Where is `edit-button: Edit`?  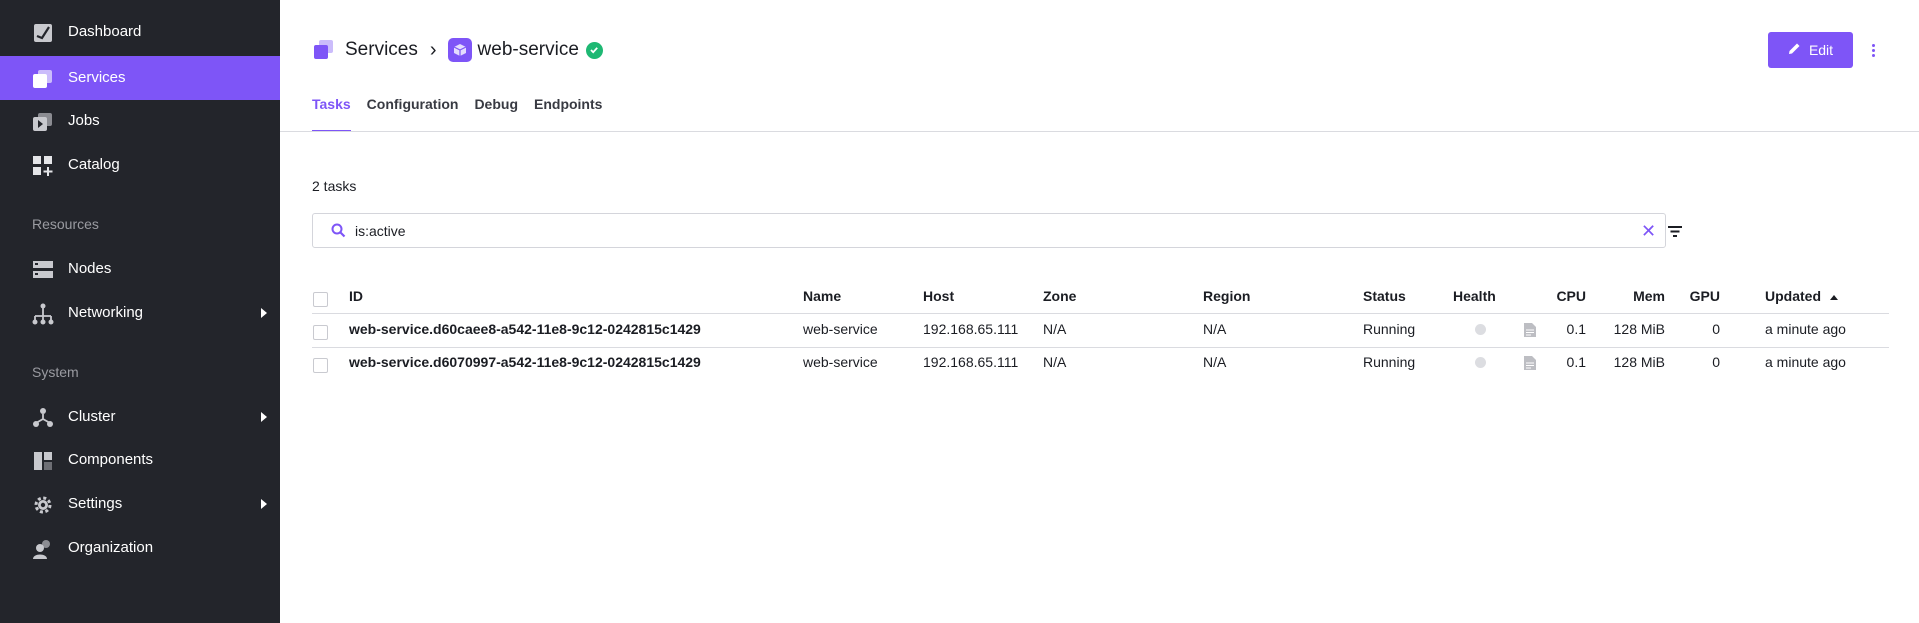
edit-button: Edit is located at coordinates (1810, 50).